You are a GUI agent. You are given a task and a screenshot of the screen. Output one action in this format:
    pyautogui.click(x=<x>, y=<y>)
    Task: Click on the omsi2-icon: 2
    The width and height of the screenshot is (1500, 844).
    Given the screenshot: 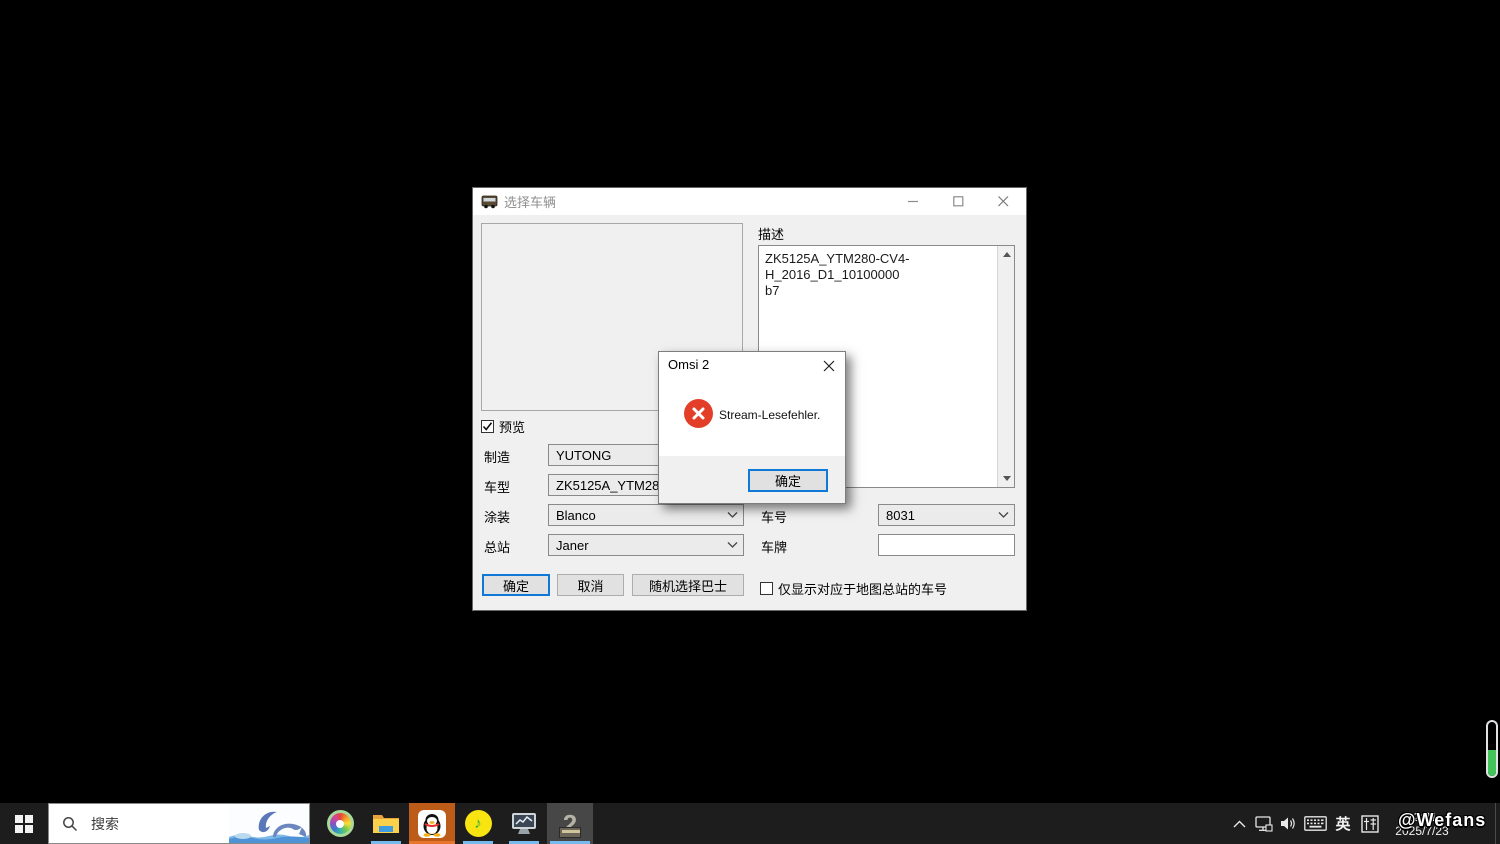 What is the action you would take?
    pyautogui.click(x=569, y=824)
    